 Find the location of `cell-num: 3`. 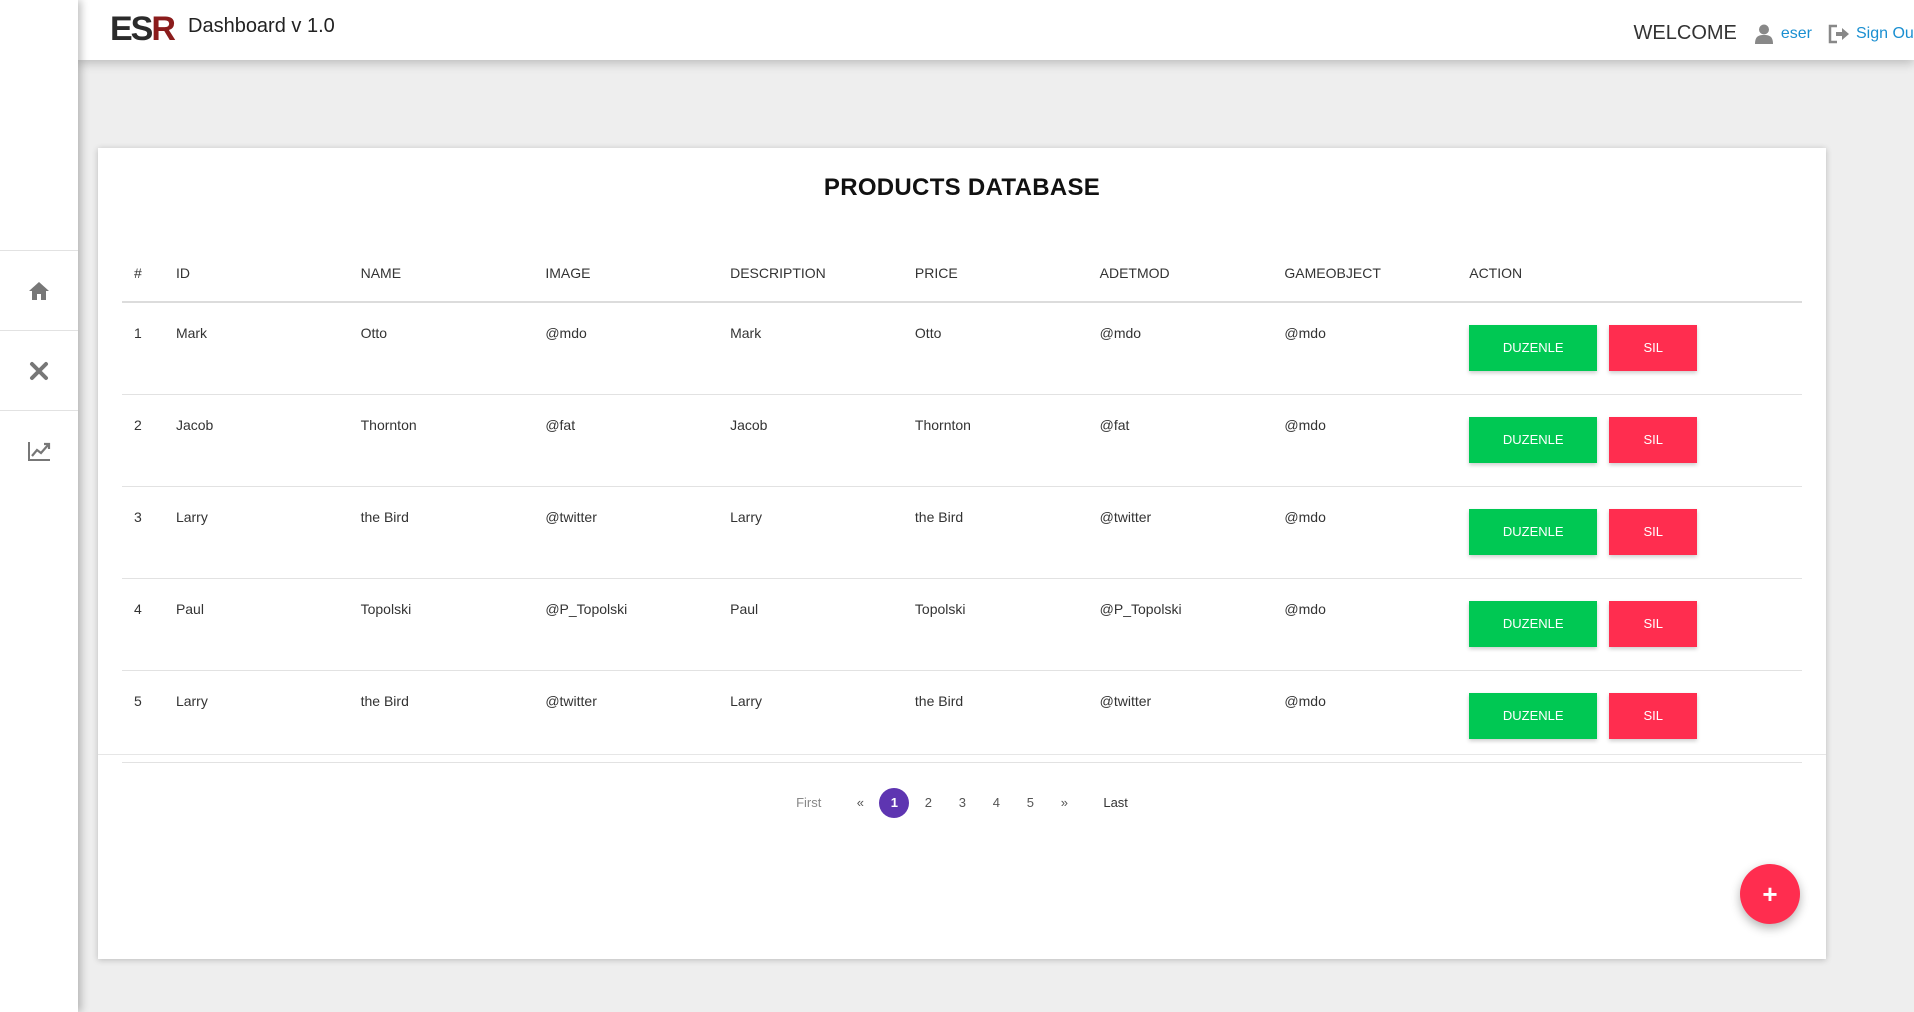

cell-num: 3 is located at coordinates (143, 532).